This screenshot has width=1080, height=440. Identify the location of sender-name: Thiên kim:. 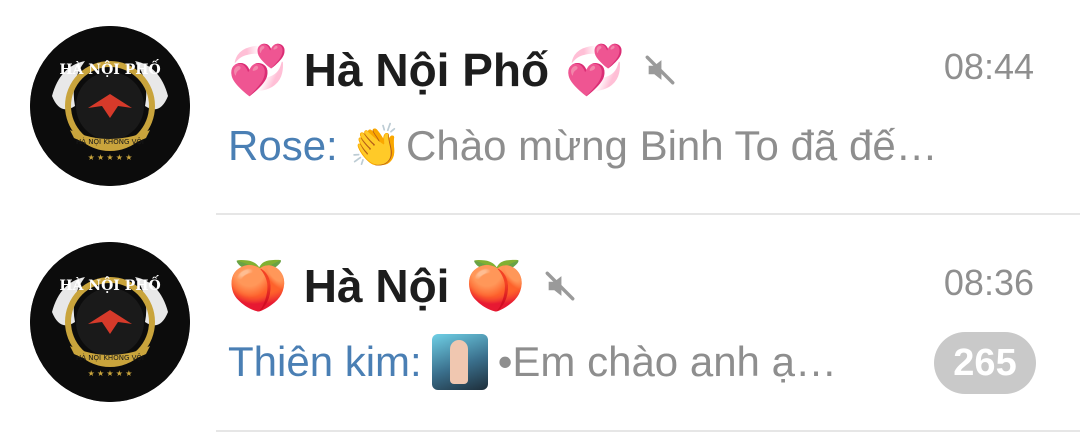
(325, 361).